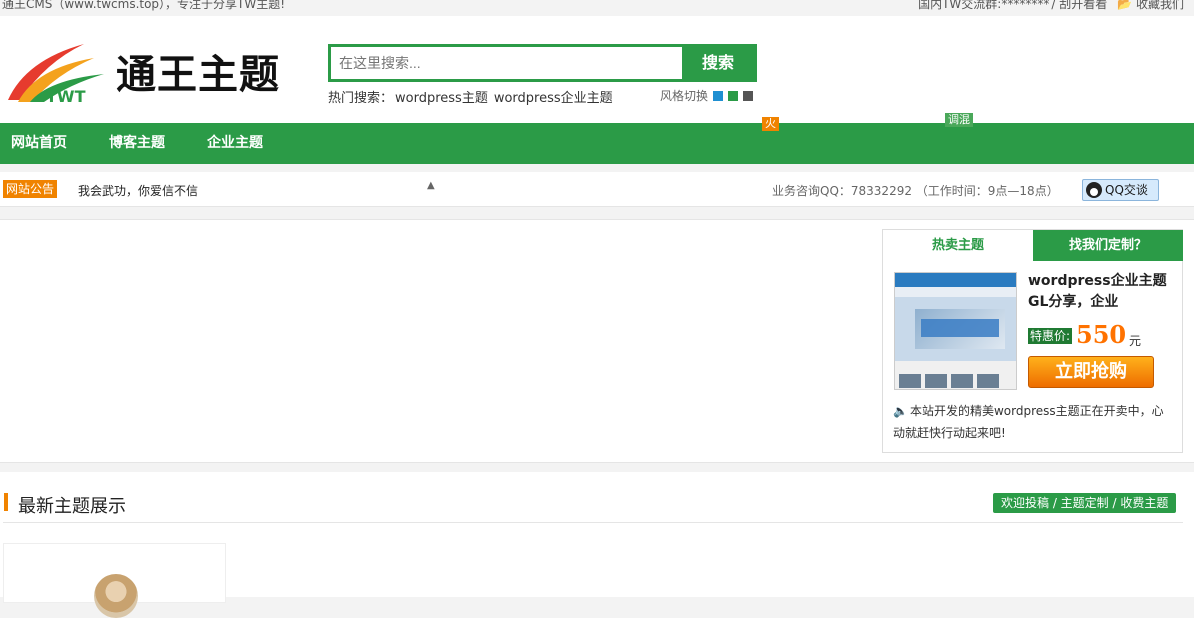 Image resolution: width=1194 pixels, height=618 pixels. What do you see at coordinates (915, 191) in the screenshot?
I see `consult-info: 业务咨询QQ：78332292 （工作时间：9点—18点）` at bounding box center [915, 191].